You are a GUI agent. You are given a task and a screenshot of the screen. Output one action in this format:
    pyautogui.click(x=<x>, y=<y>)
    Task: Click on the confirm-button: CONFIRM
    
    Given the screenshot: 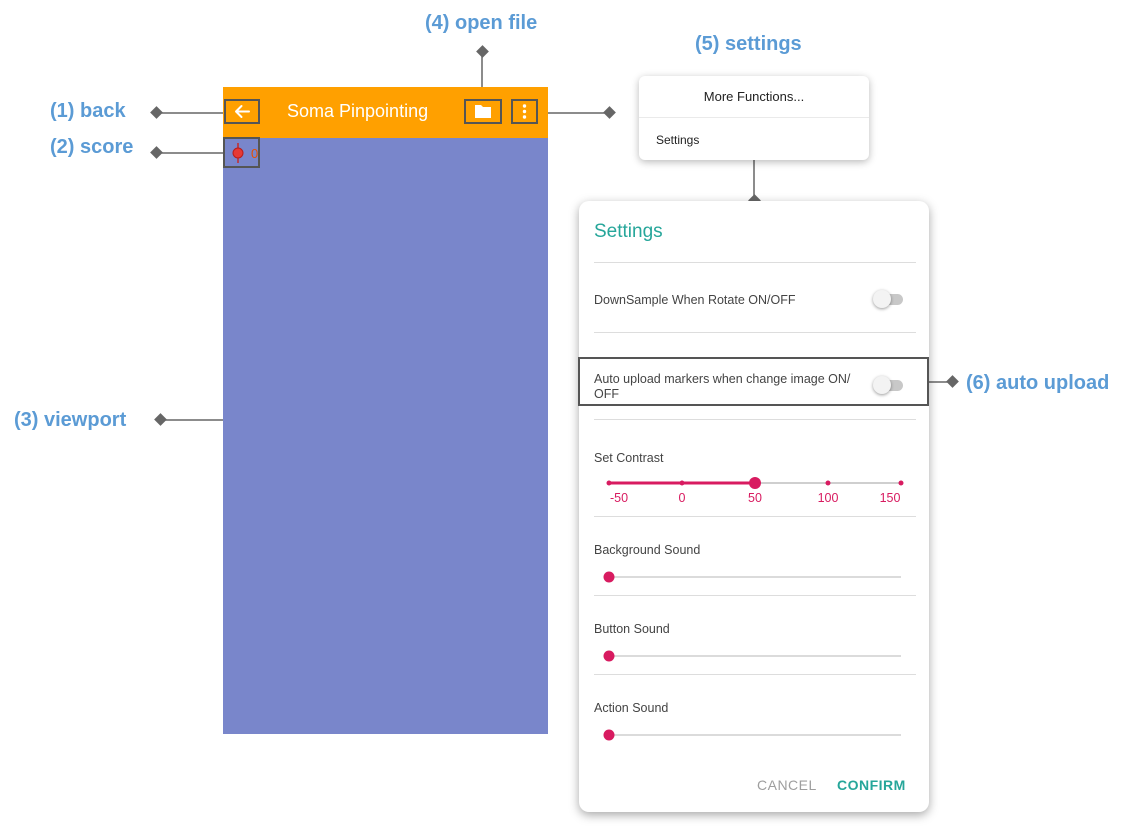 What is the action you would take?
    pyautogui.click(x=871, y=785)
    